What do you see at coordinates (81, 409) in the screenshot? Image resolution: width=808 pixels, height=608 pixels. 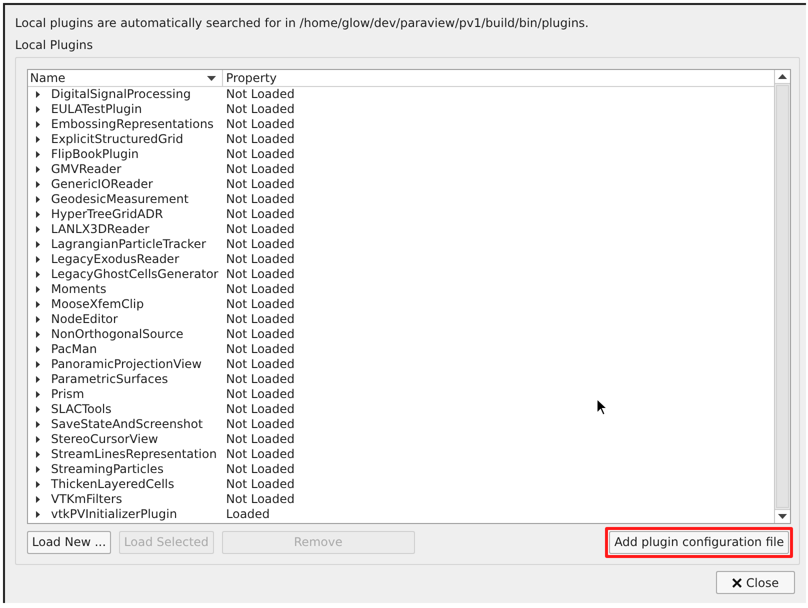 I see `plugin-name: SLACTools` at bounding box center [81, 409].